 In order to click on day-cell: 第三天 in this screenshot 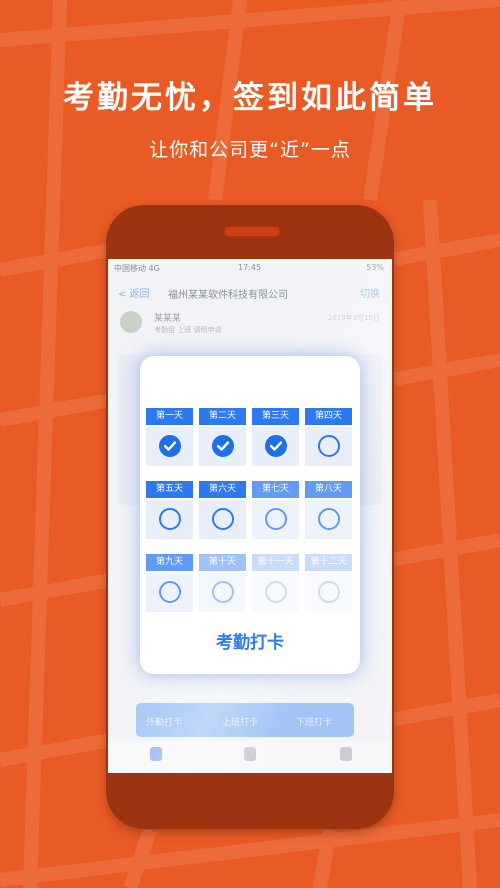, I will do `click(275, 437)`.